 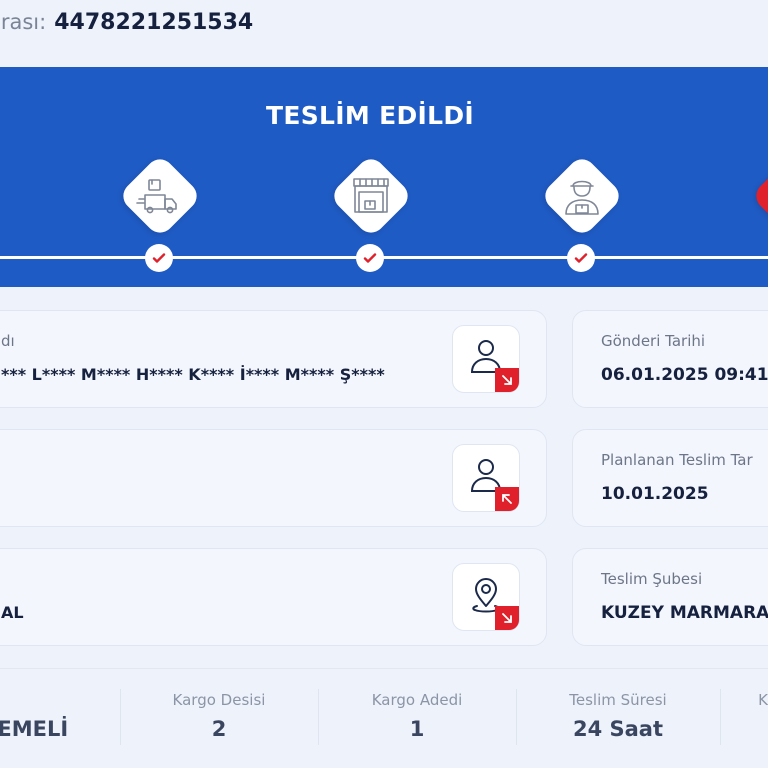 What do you see at coordinates (744, 718) in the screenshot?
I see `stat-extra: K` at bounding box center [744, 718].